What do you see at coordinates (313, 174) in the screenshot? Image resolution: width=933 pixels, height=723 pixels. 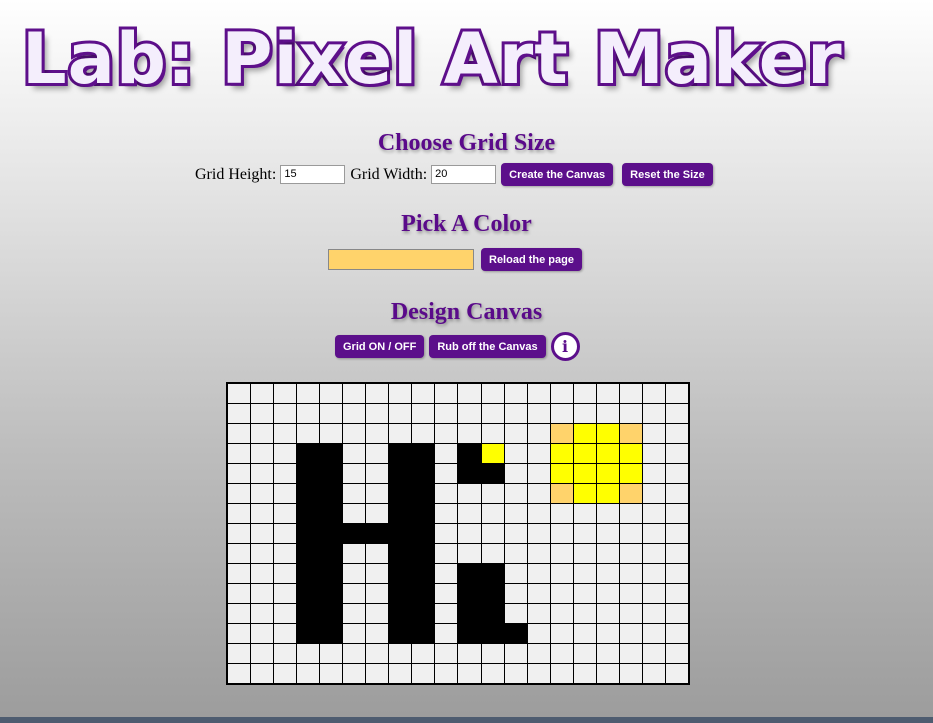 I see `grid-height-input: 15` at bounding box center [313, 174].